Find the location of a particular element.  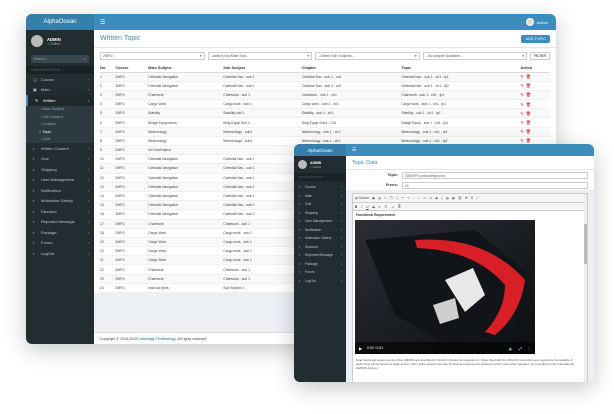

column-header: Topic is located at coordinates (461, 68).